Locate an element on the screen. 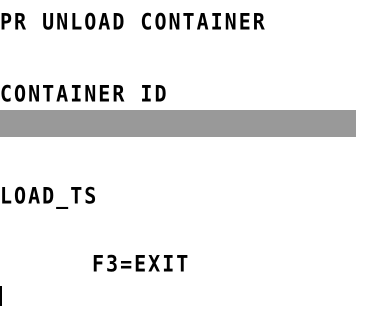  container-id-label: CONTAINER ID is located at coordinates (84, 93).